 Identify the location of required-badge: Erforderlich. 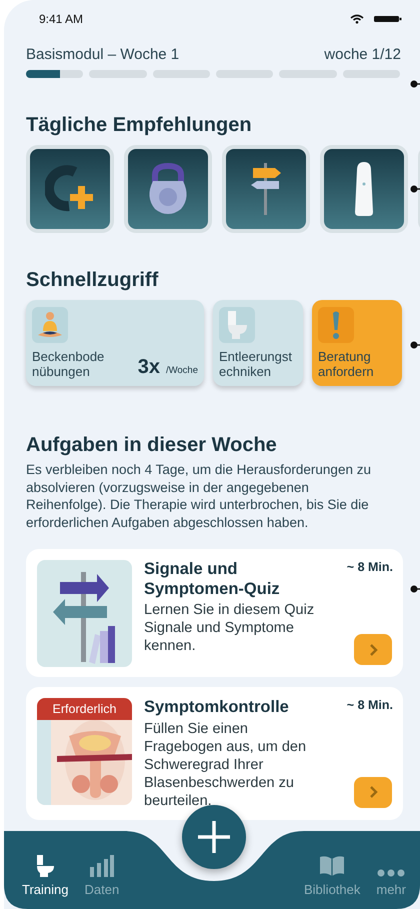
(84, 709).